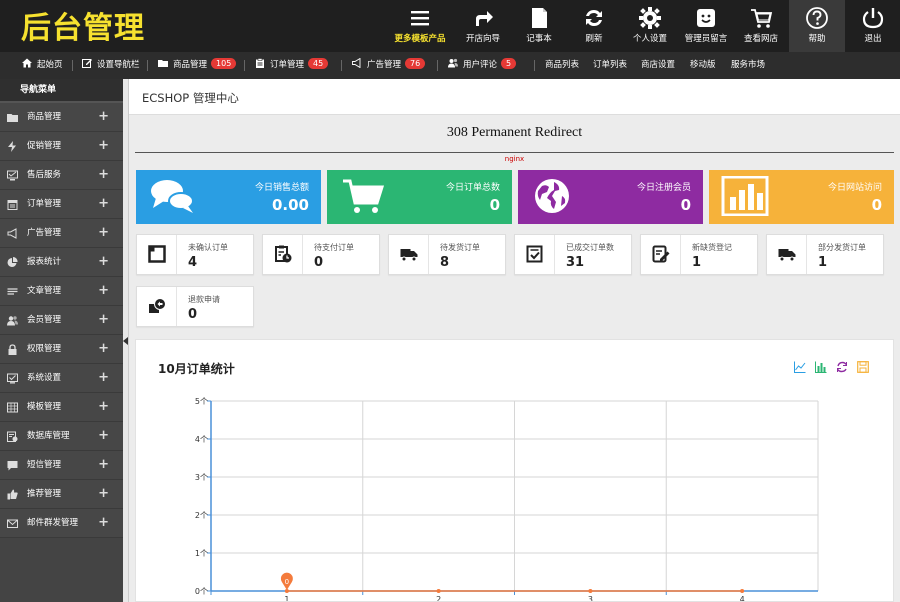  I want to click on chat-bubbles-icon, so click(172, 196).